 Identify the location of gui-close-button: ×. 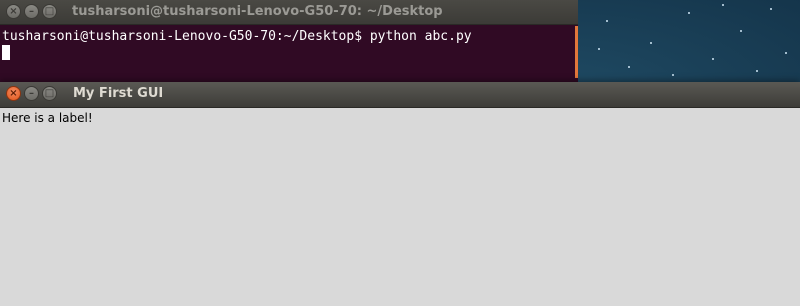
(13, 93).